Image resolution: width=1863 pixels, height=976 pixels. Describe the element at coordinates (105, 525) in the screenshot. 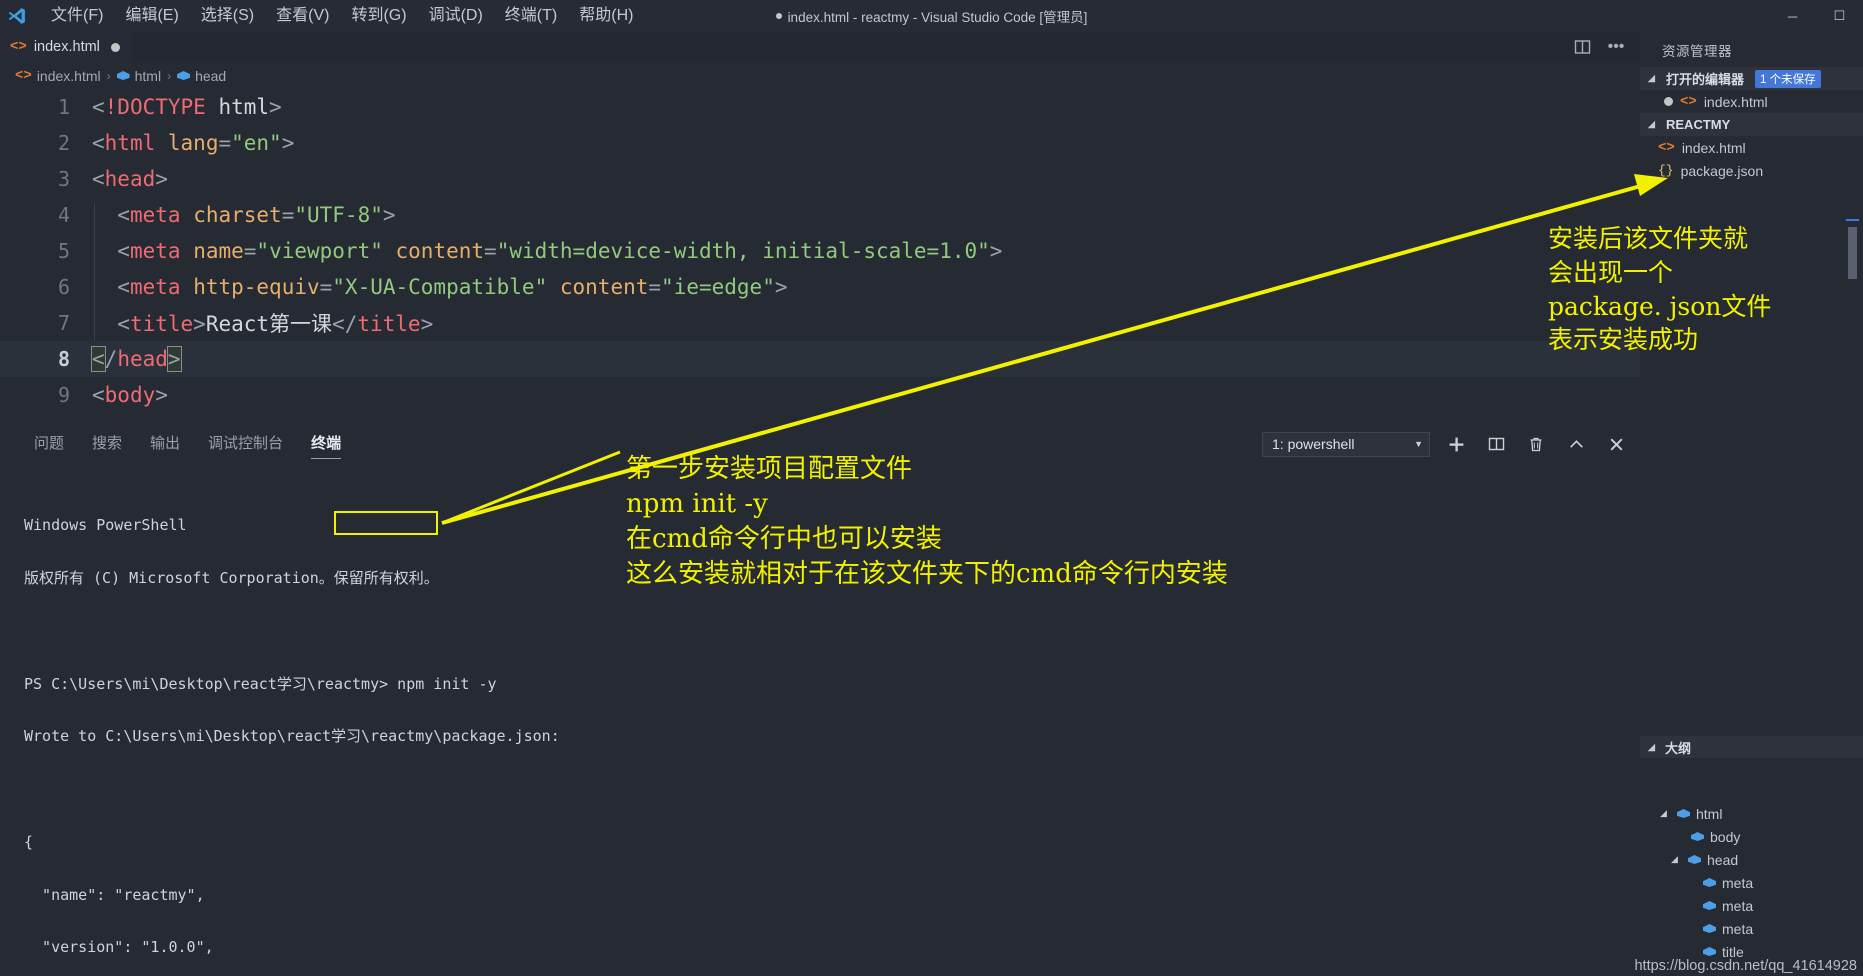

I see `terminal-line: Windows PowerShell` at that location.